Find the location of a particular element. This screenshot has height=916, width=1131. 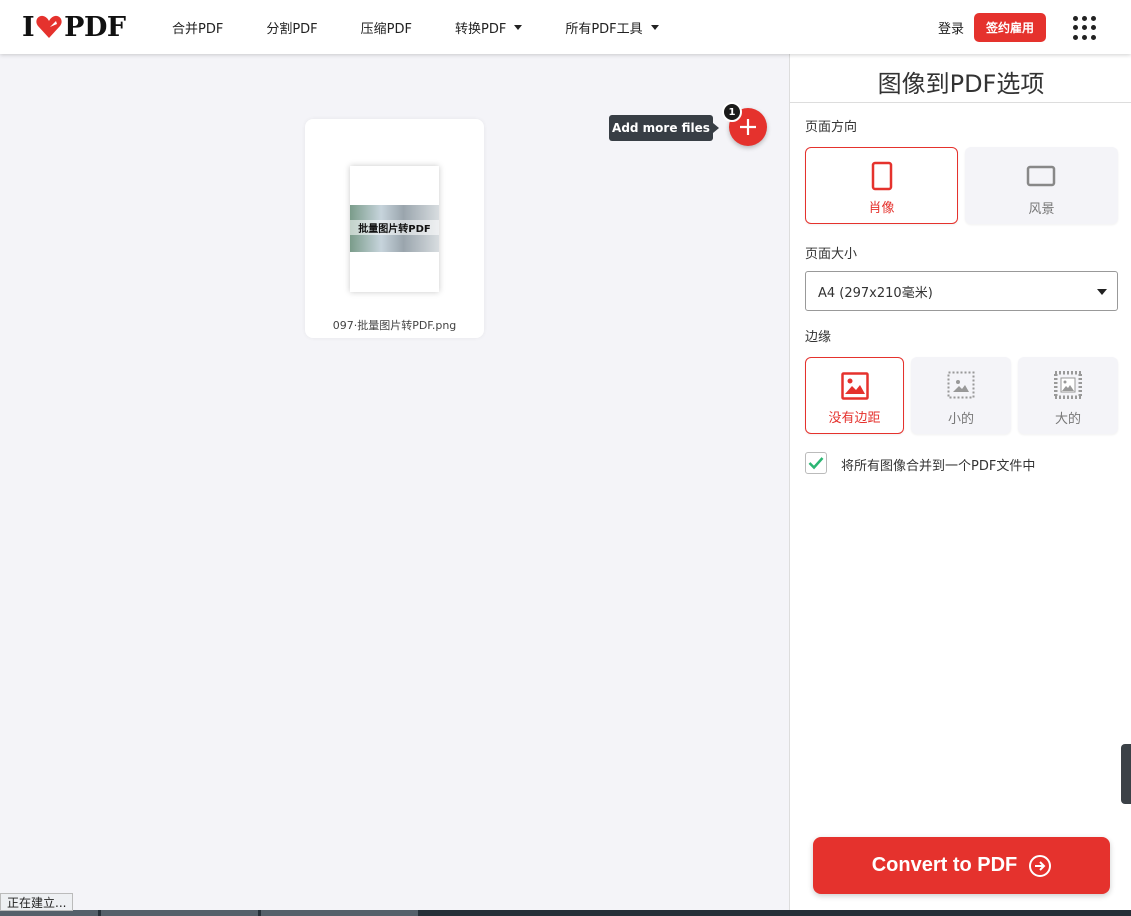

orientation-landscape-option: 风景 is located at coordinates (1041, 185).